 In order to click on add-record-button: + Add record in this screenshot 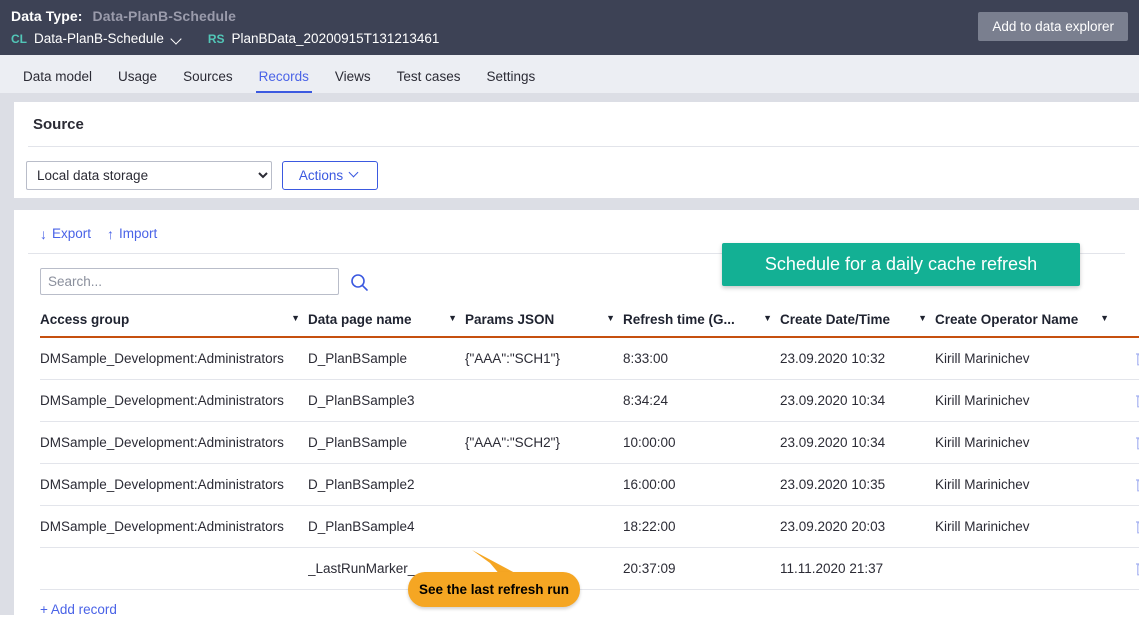, I will do `click(65, 603)`.